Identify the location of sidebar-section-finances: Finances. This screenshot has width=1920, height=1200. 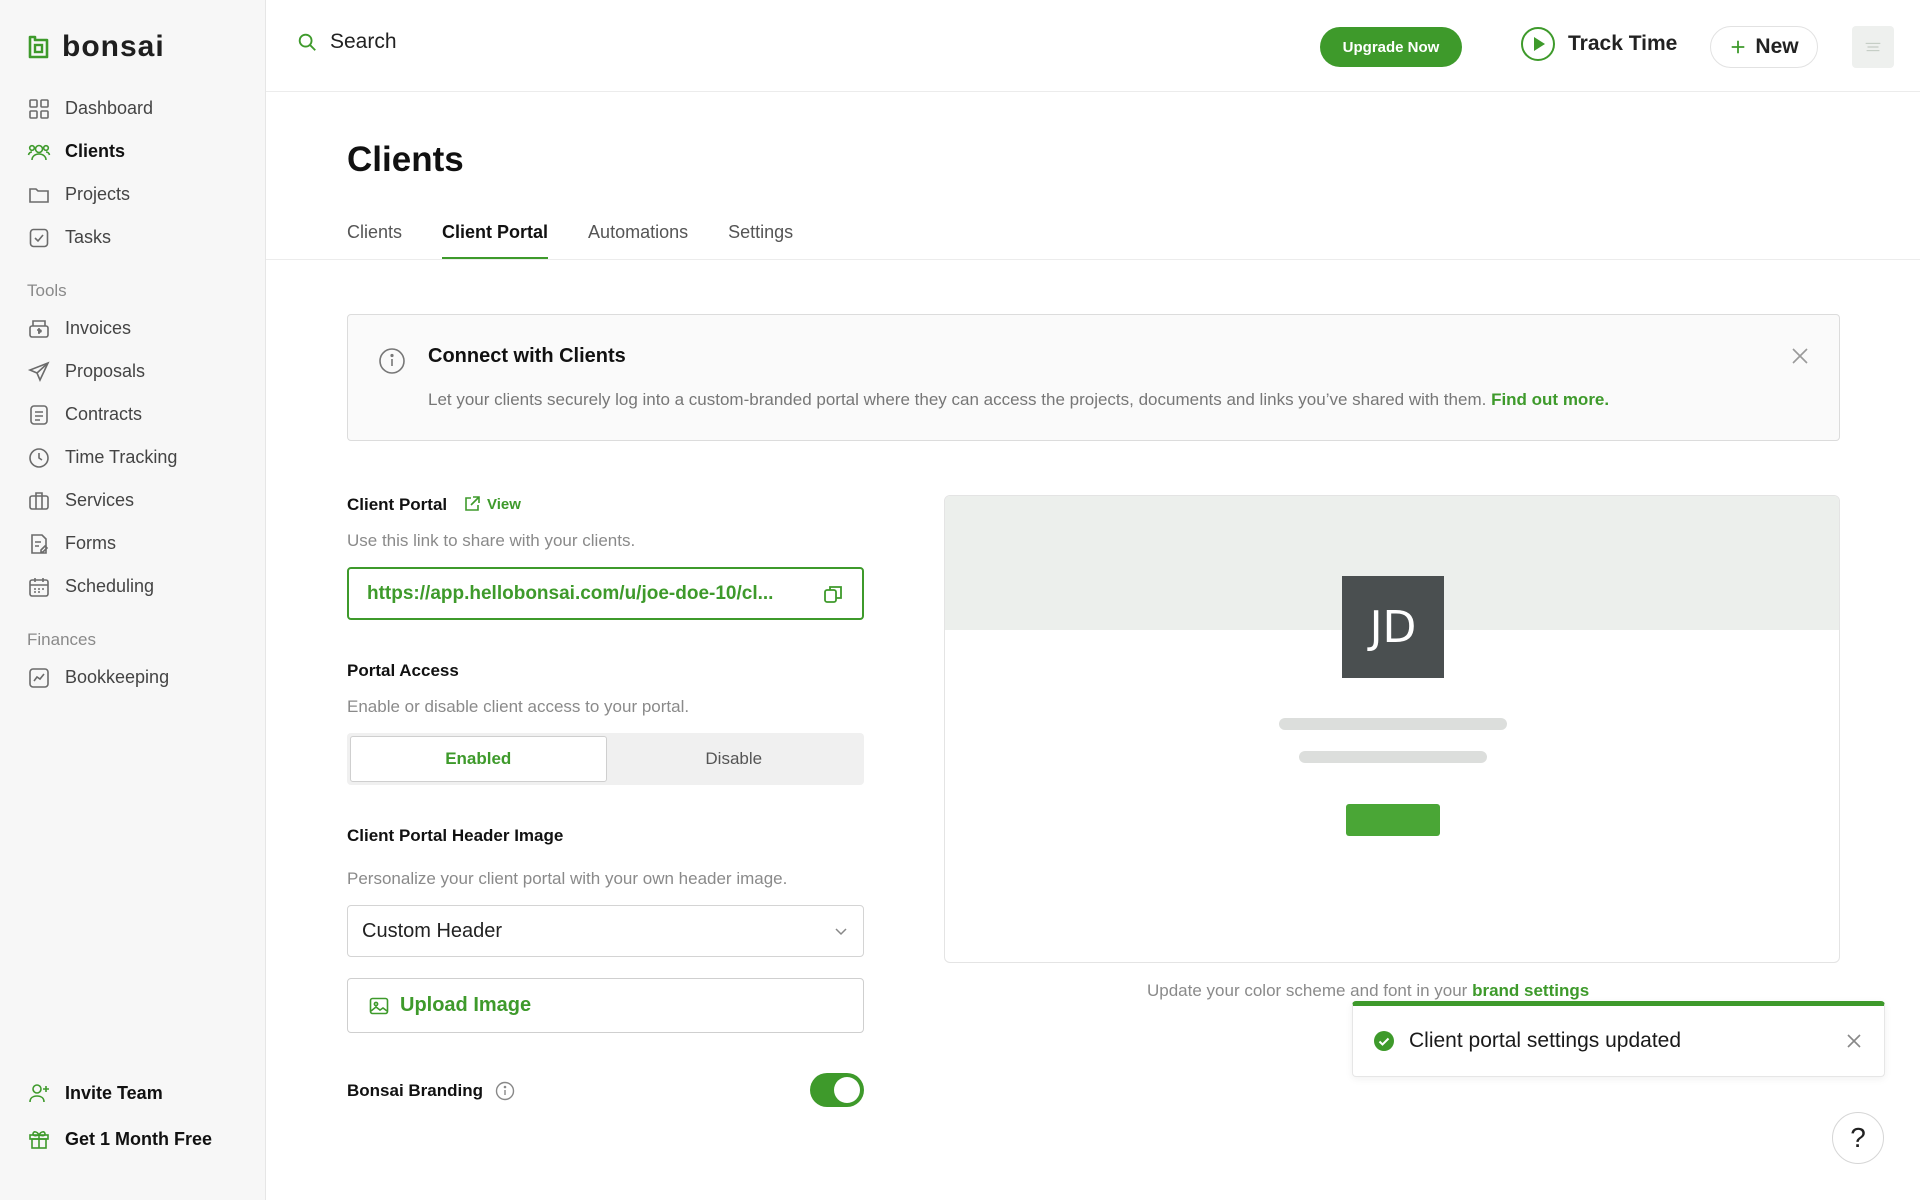
(61, 639).